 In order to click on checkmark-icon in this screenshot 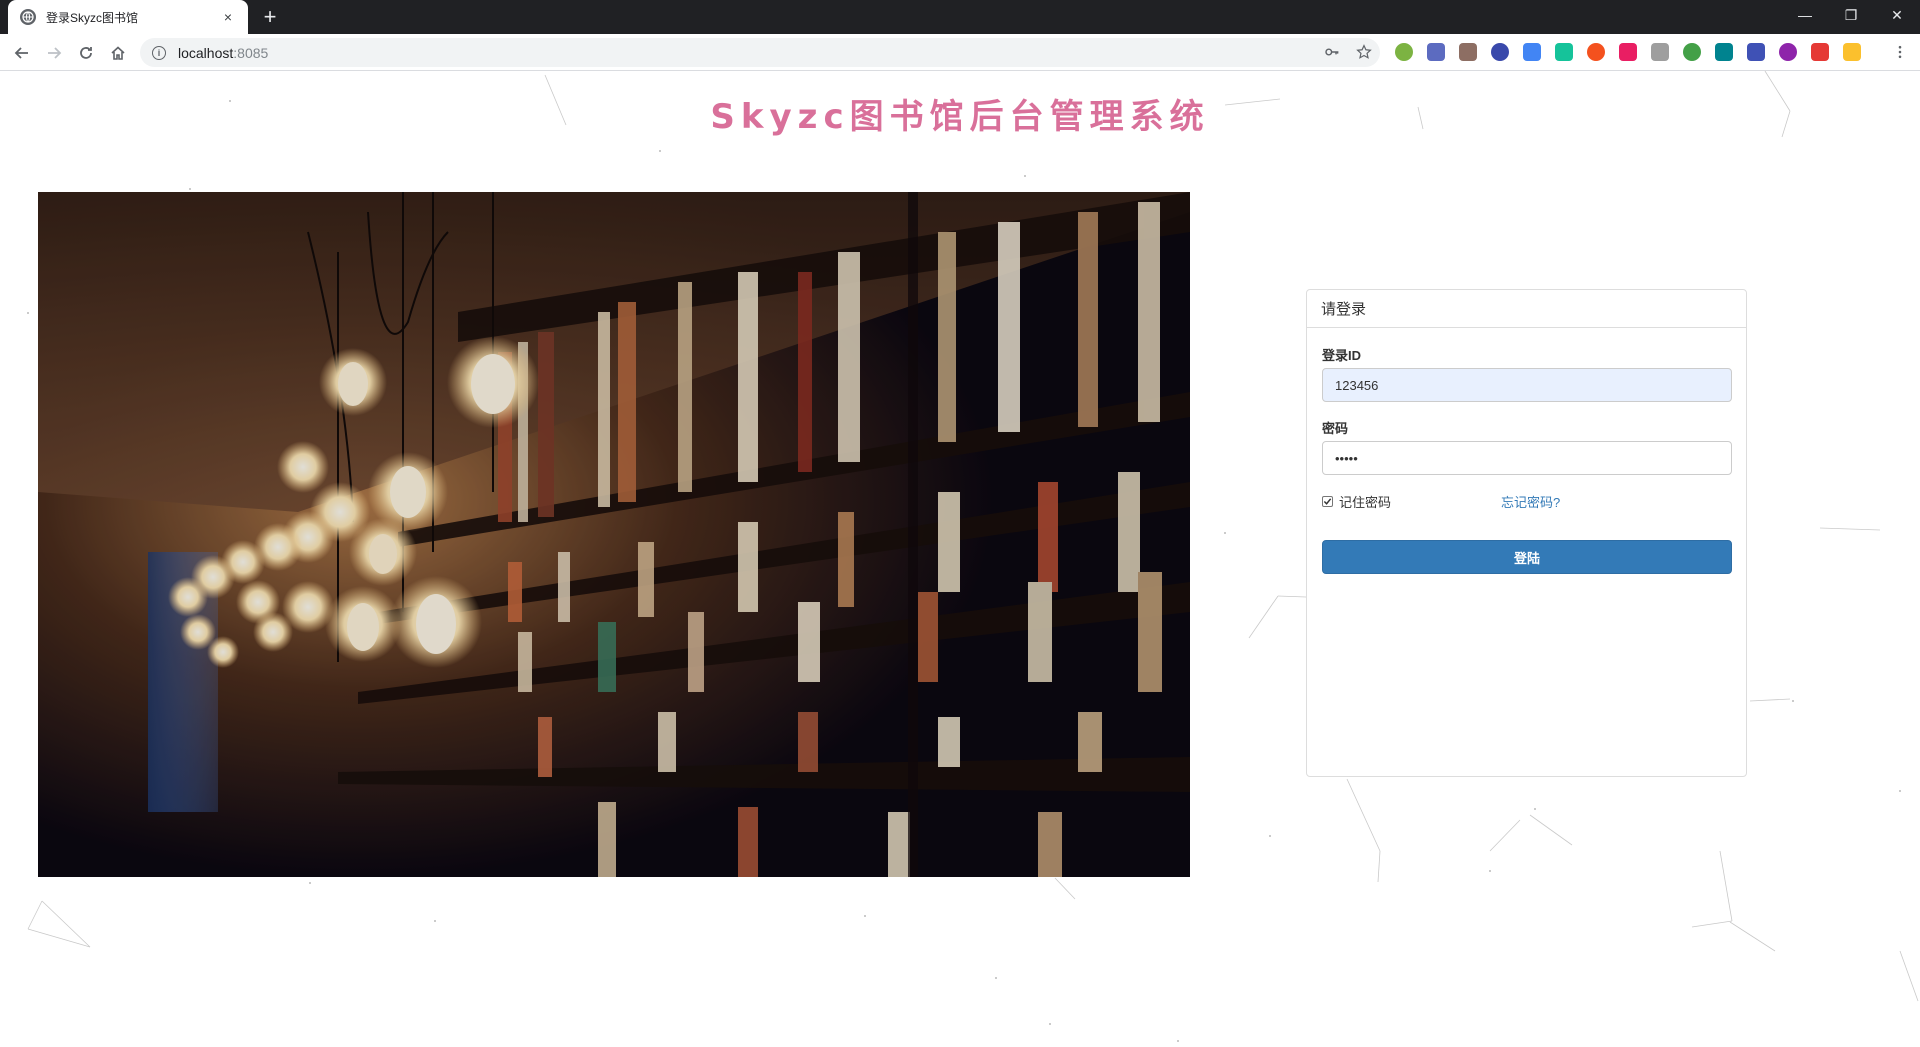, I will do `click(1327, 501)`.